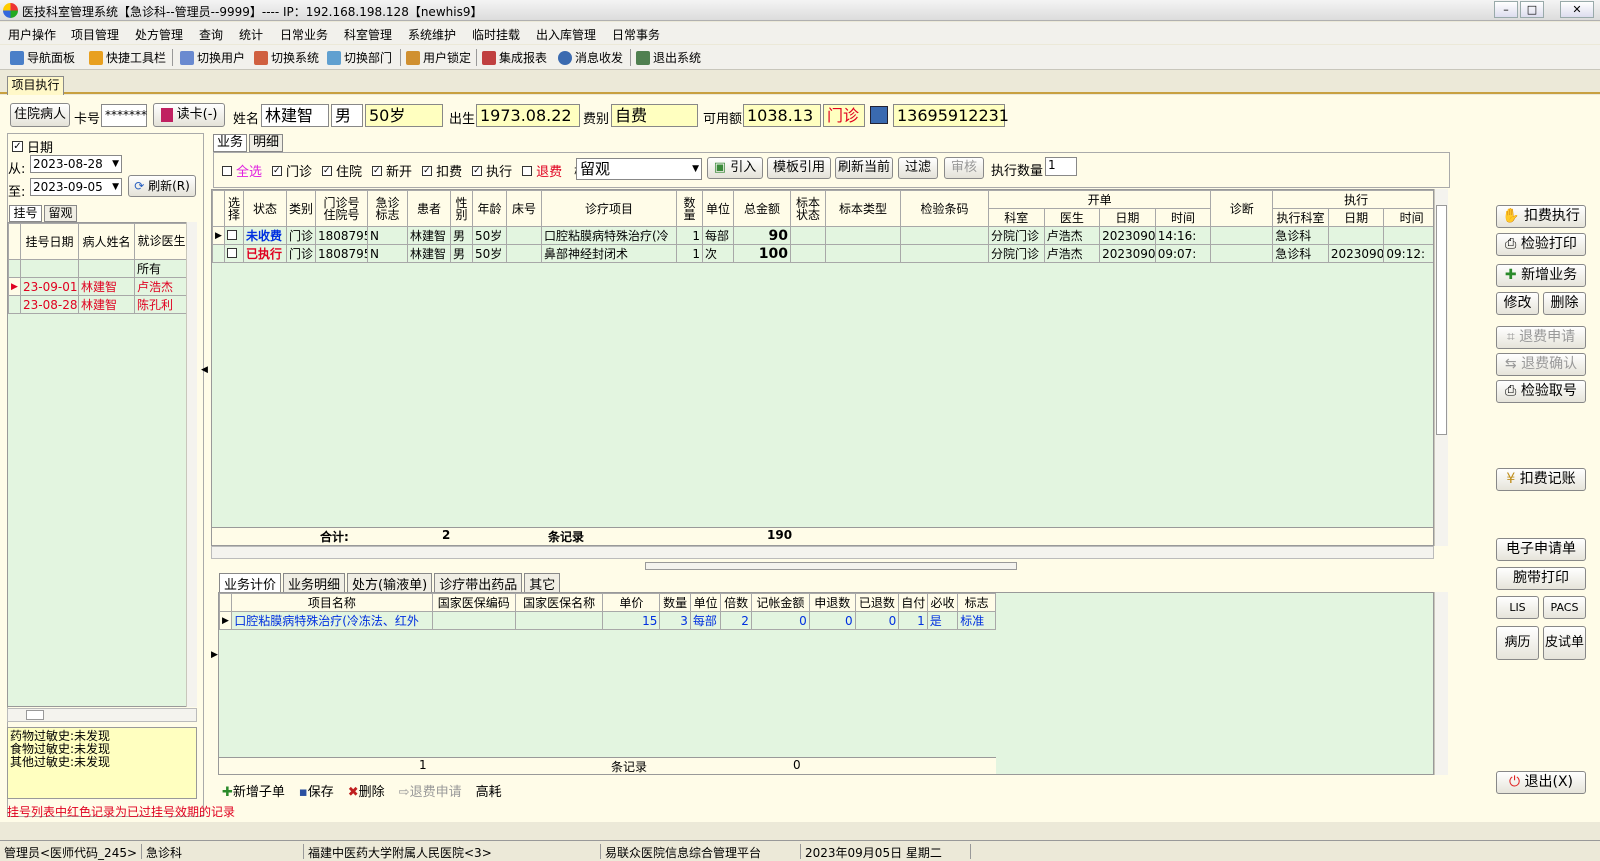 The image size is (1600, 861). What do you see at coordinates (1541, 216) in the screenshot?
I see `charge-execute-button: ✋ 扣费执行` at bounding box center [1541, 216].